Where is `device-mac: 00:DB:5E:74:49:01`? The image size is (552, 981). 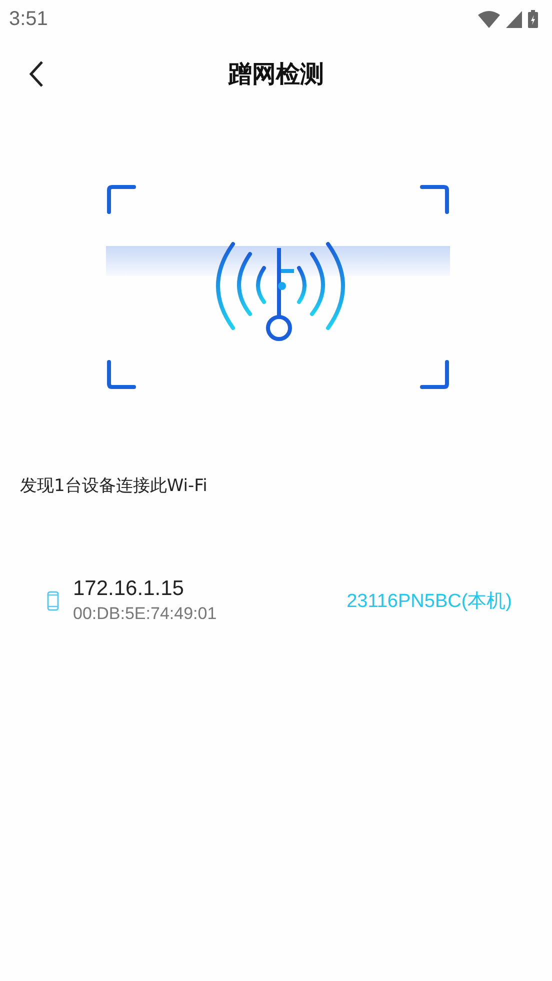 device-mac: 00:DB:5E:74:49:01 is located at coordinates (145, 614).